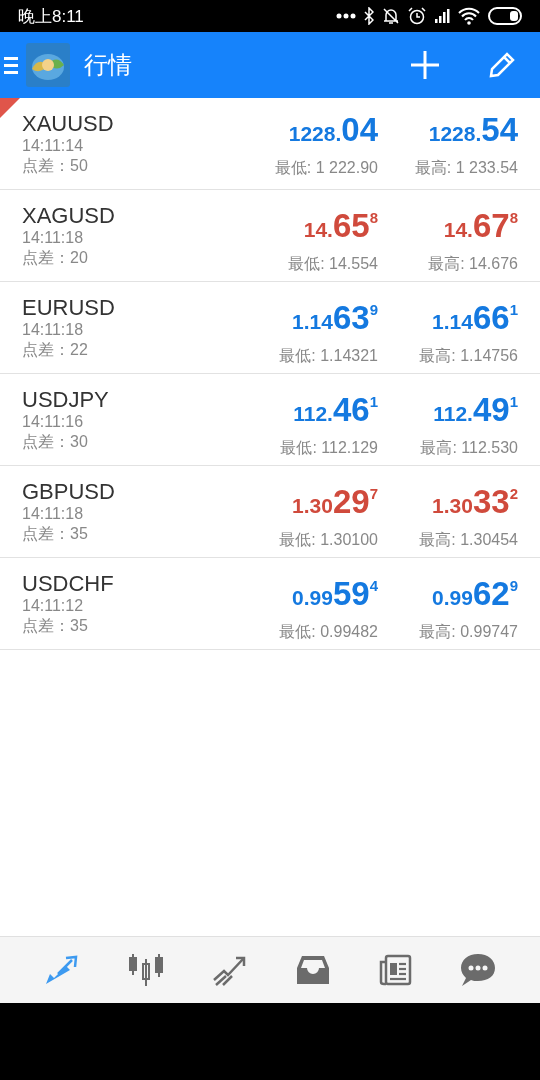  Describe the element at coordinates (270, 236) in the screenshot. I see `quote-row: XAGUSD 14:11:18 点差：20 14.65$^{8}$ 最低: 14.554 14.67$^{8}$ 最高: 14.676` at that location.